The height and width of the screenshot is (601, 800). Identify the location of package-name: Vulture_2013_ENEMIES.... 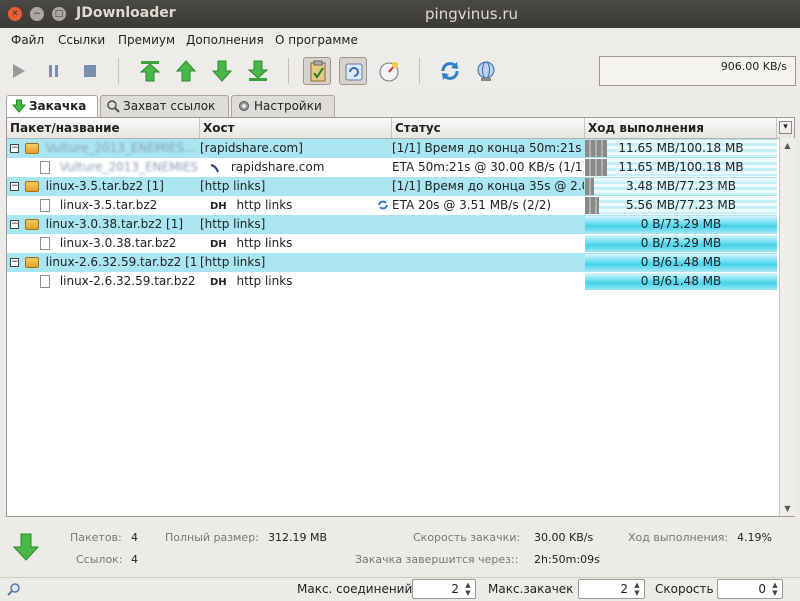
(120, 148).